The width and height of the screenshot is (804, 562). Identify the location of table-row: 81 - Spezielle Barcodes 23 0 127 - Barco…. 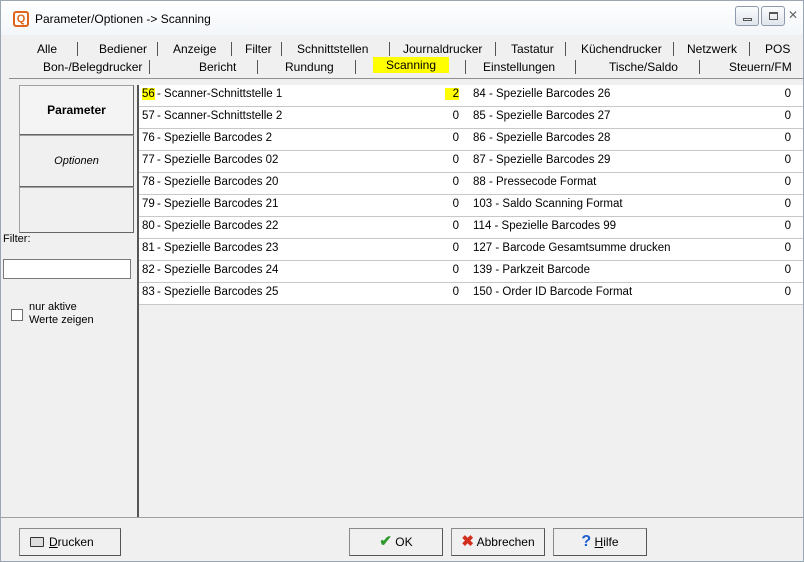
(471, 250).